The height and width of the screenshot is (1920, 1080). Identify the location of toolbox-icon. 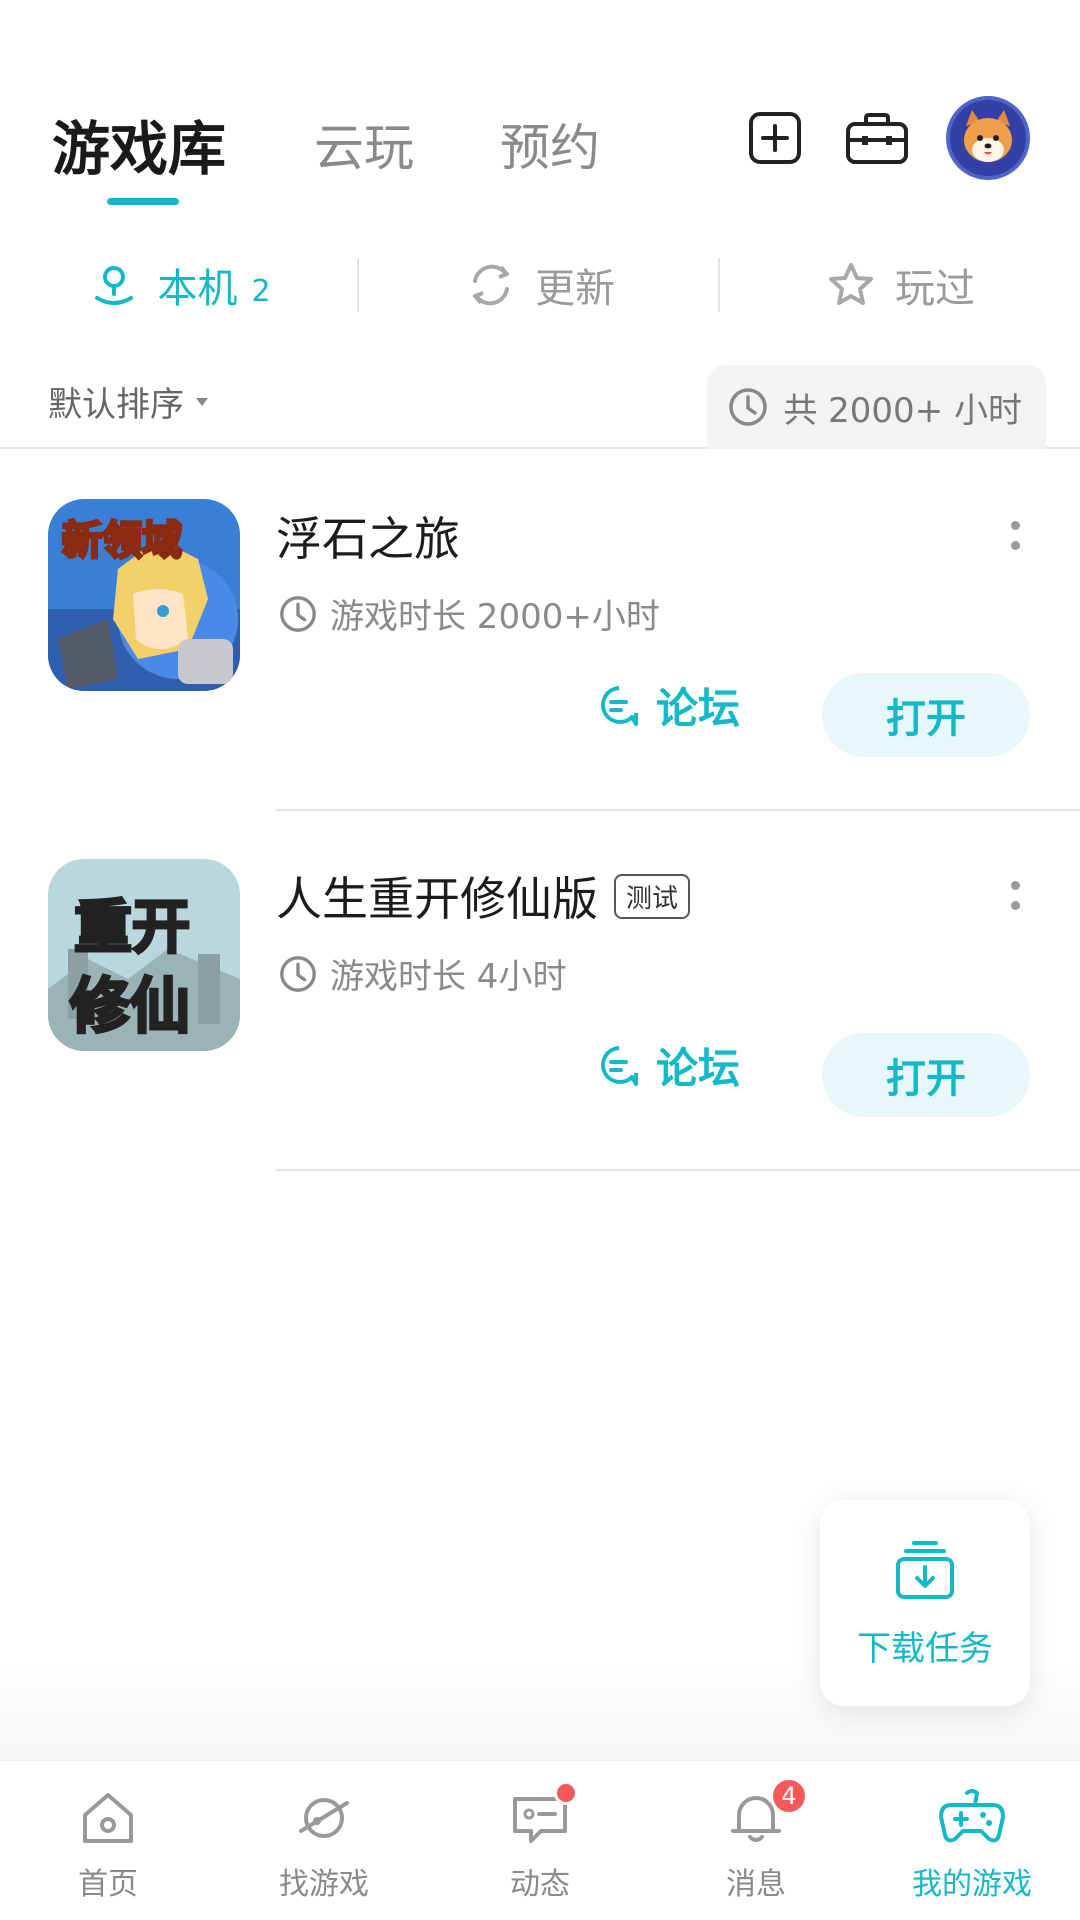
(877, 138).